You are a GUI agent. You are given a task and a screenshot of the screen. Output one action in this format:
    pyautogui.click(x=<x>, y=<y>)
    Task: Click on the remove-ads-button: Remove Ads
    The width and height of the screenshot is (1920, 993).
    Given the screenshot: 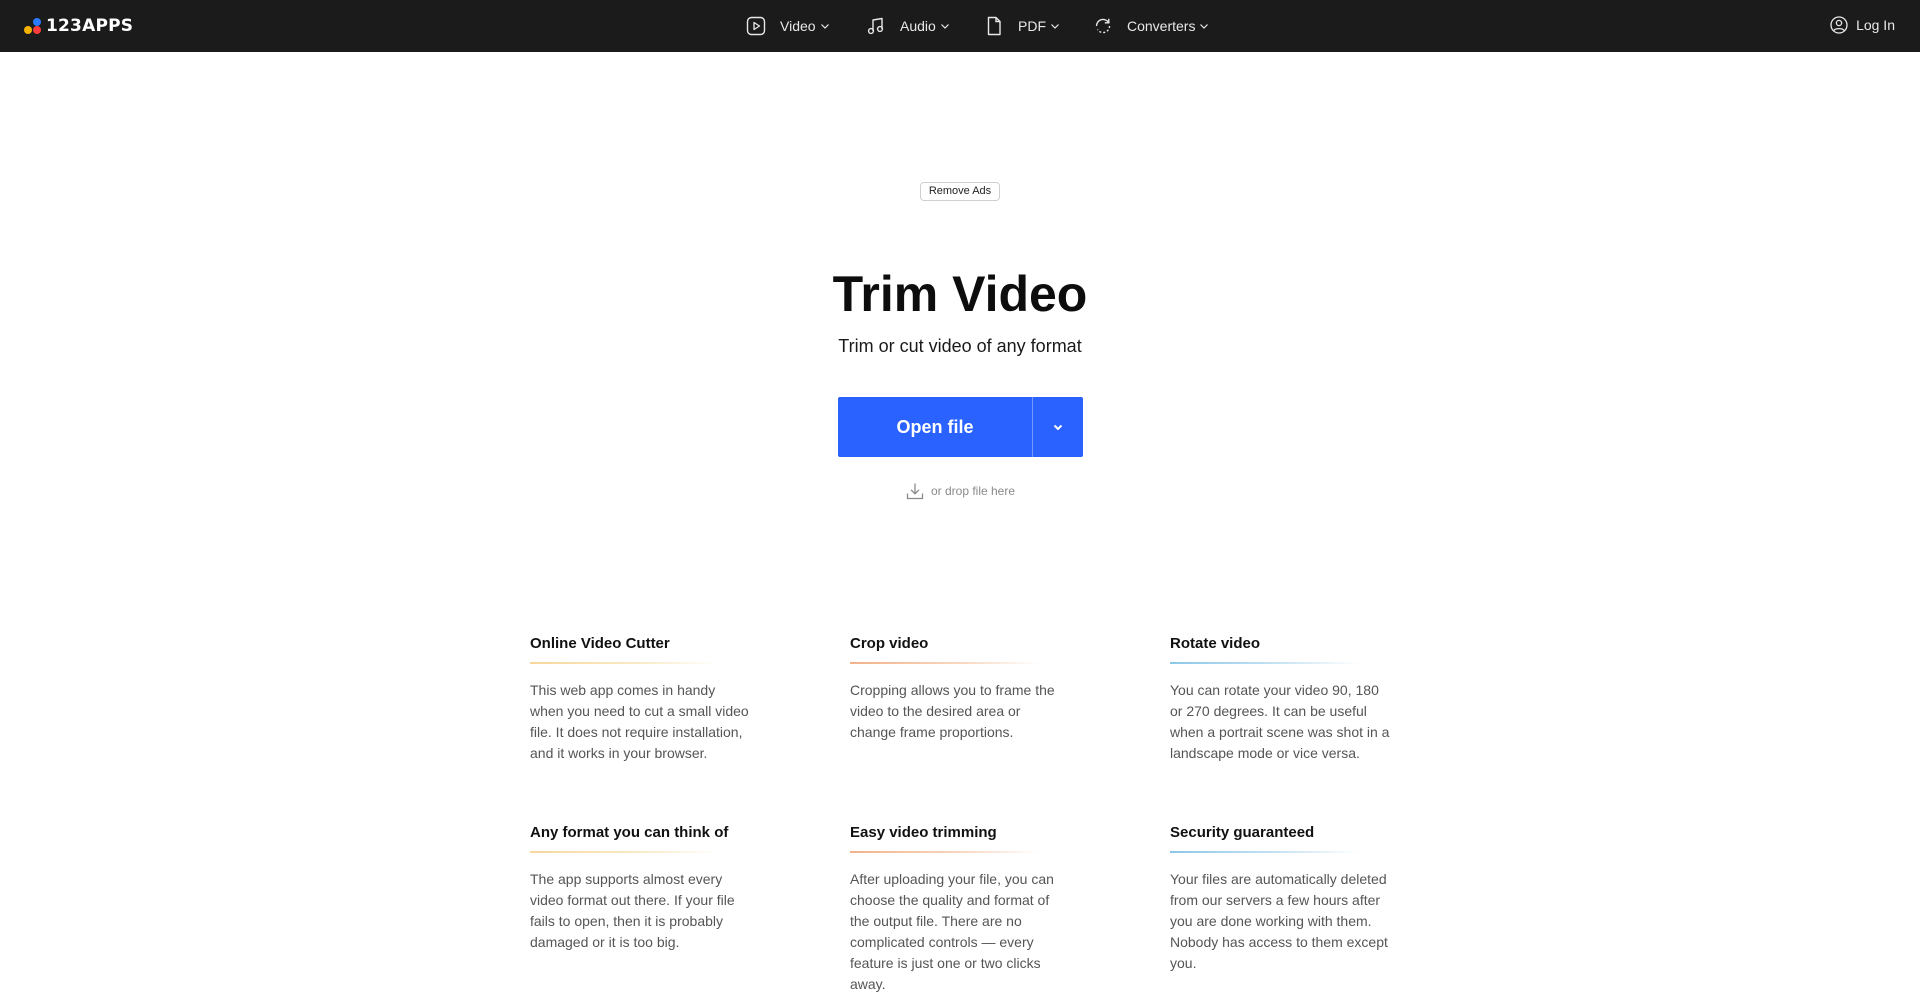 What is the action you would take?
    pyautogui.click(x=960, y=191)
    